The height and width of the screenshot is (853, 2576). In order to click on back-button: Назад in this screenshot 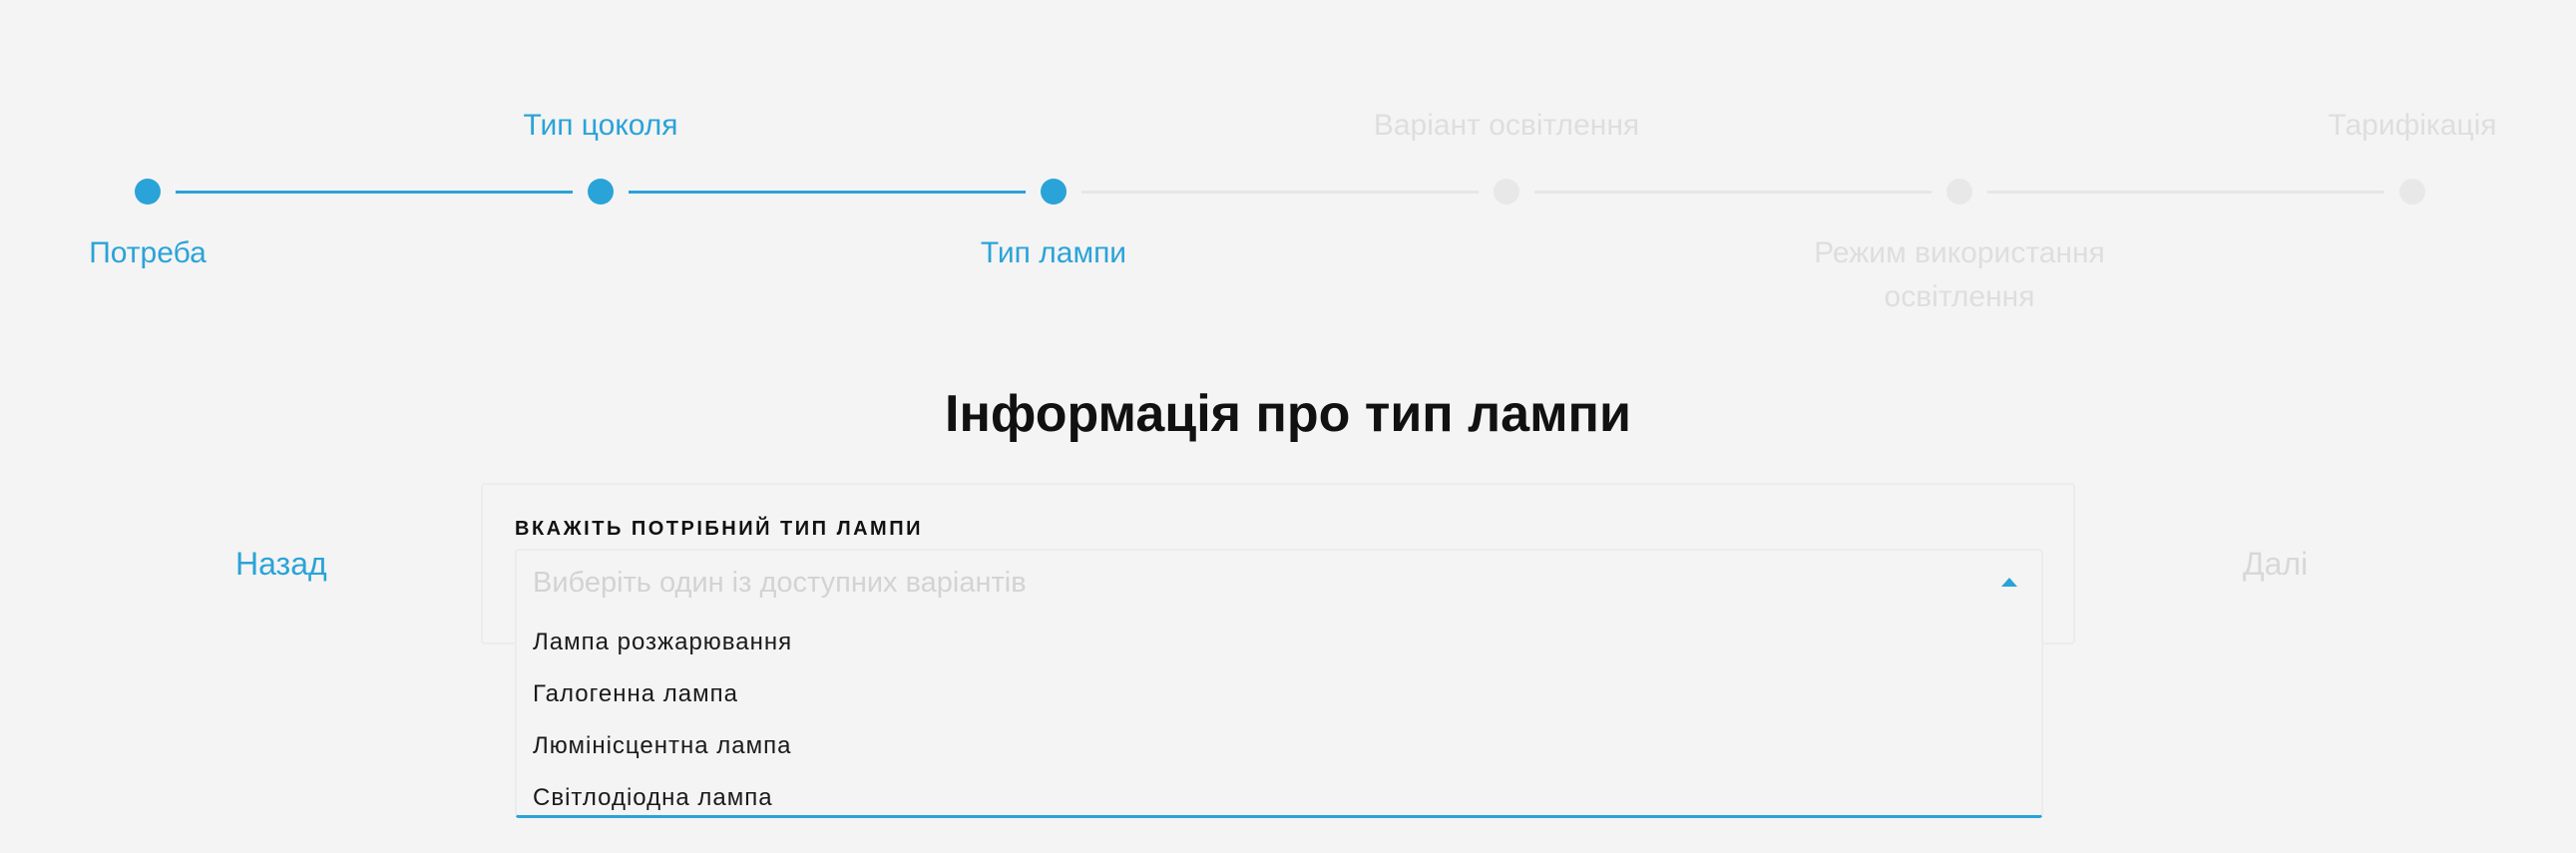, I will do `click(281, 564)`.